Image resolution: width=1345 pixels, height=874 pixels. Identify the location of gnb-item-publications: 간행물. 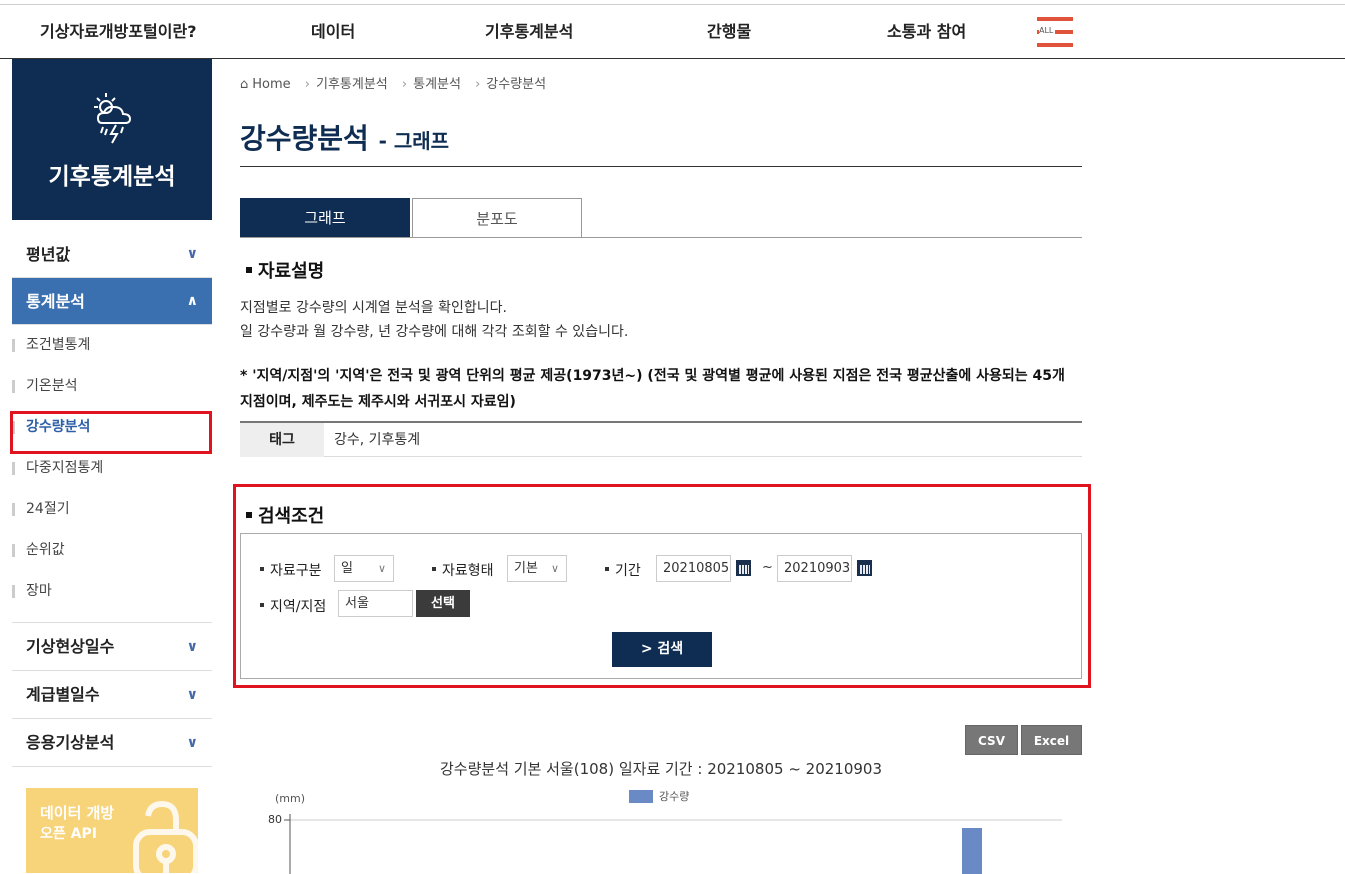
(729, 32).